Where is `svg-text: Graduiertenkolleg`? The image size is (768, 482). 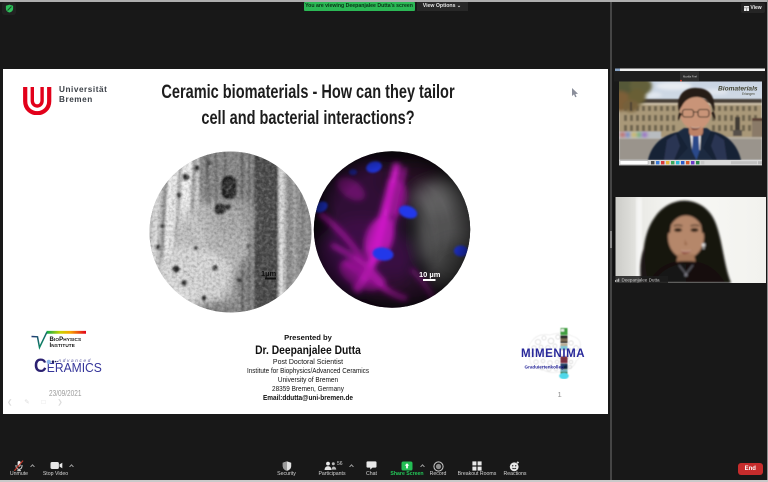 svg-text: Graduiertenkolleg is located at coordinates (545, 367).